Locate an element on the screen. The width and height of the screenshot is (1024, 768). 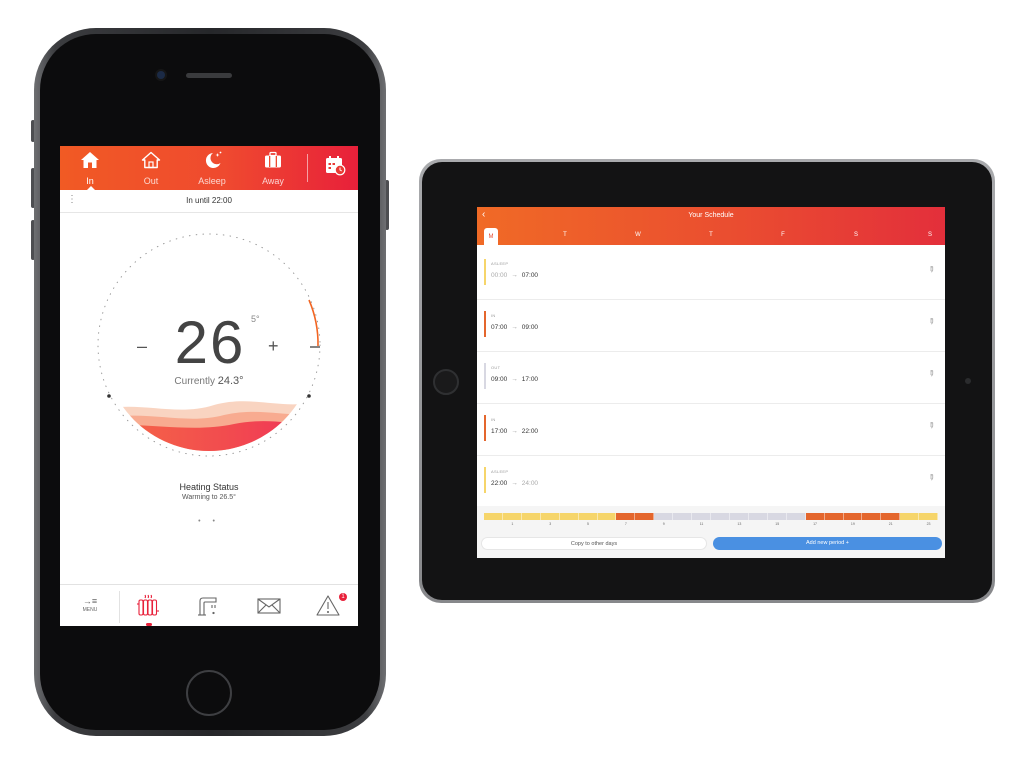
timeline-tick-label: 23 is located at coordinates (928, 524).